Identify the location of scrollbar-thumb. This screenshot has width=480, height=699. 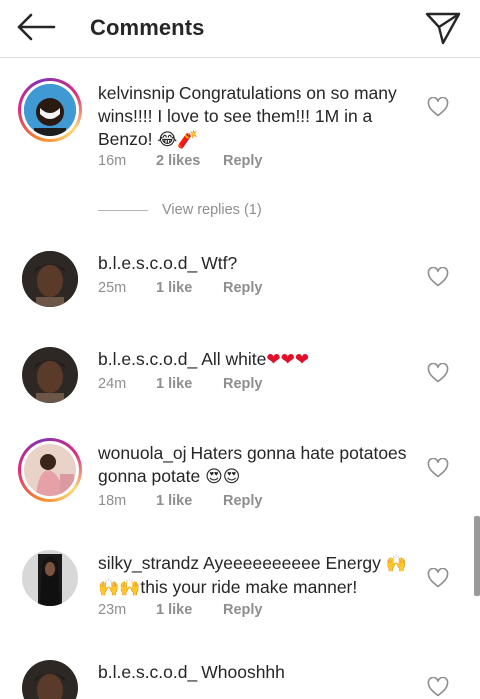
(477, 556).